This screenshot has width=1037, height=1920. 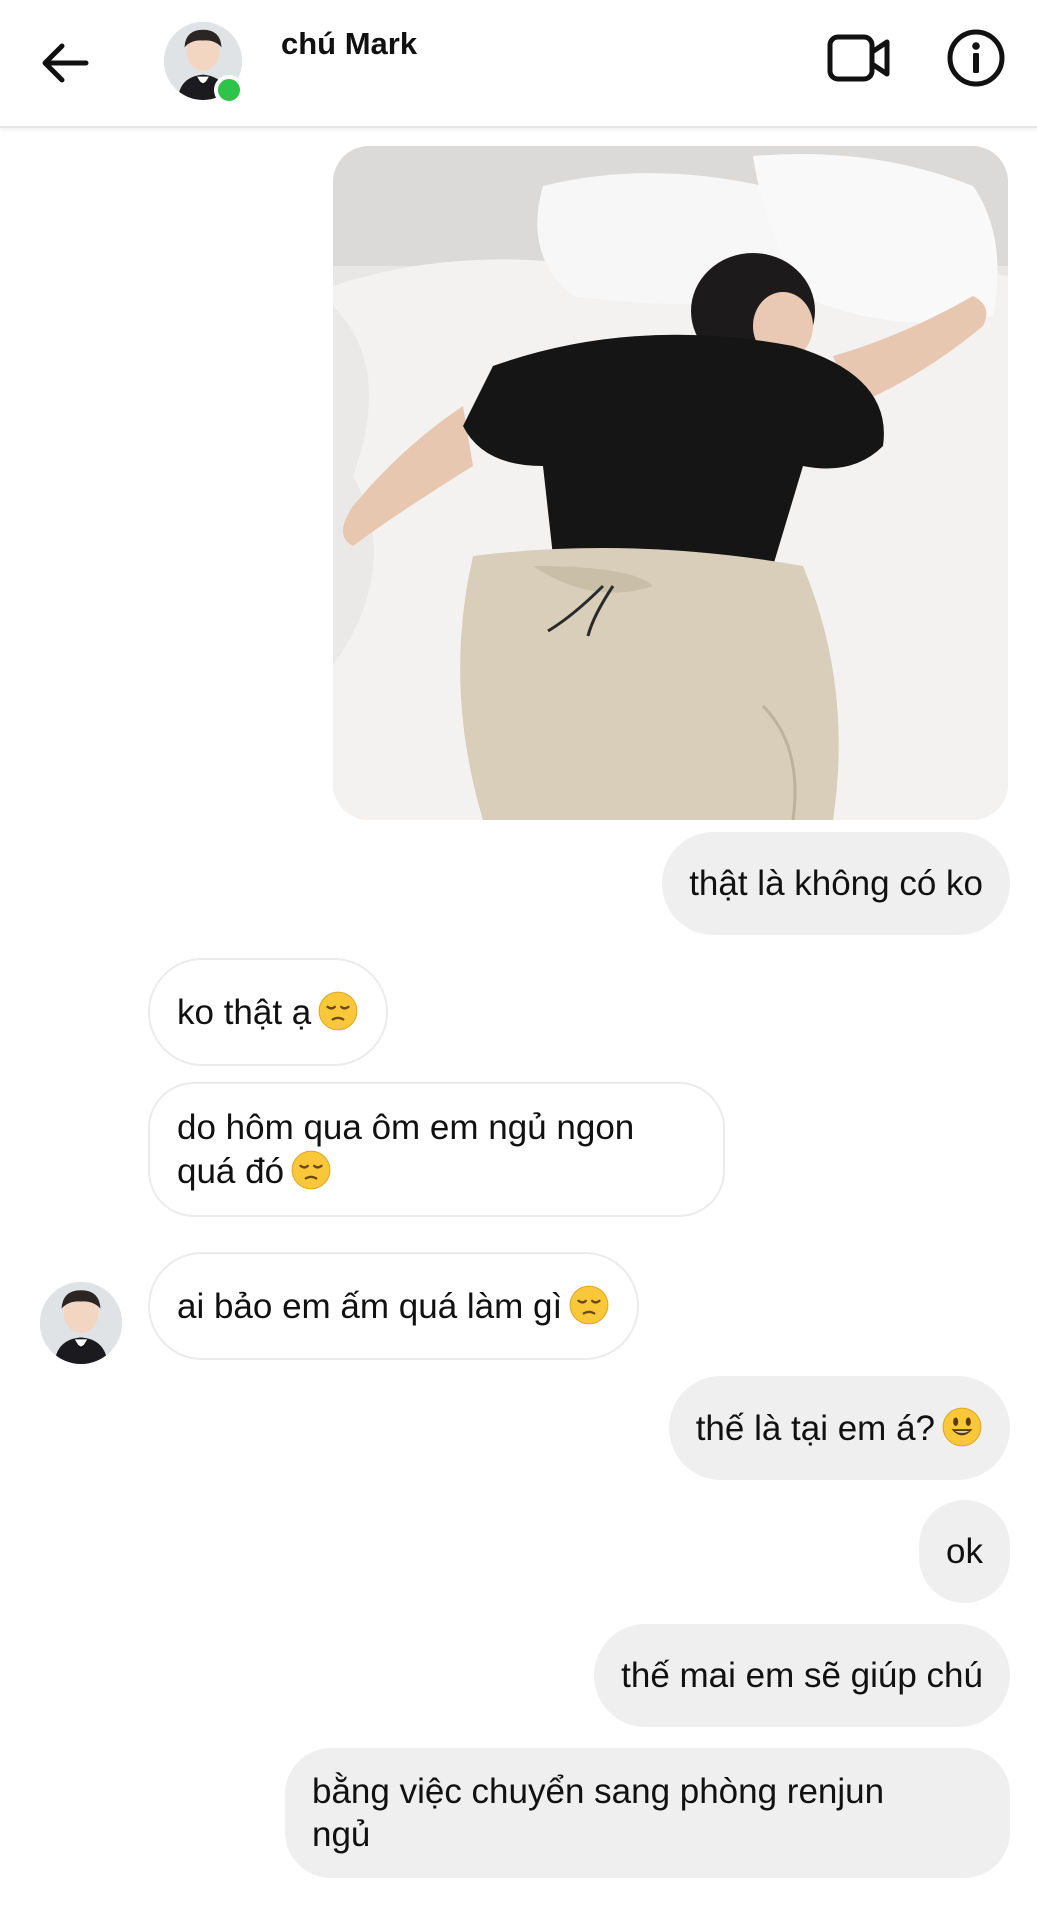 I want to click on back-button, so click(x=65, y=63).